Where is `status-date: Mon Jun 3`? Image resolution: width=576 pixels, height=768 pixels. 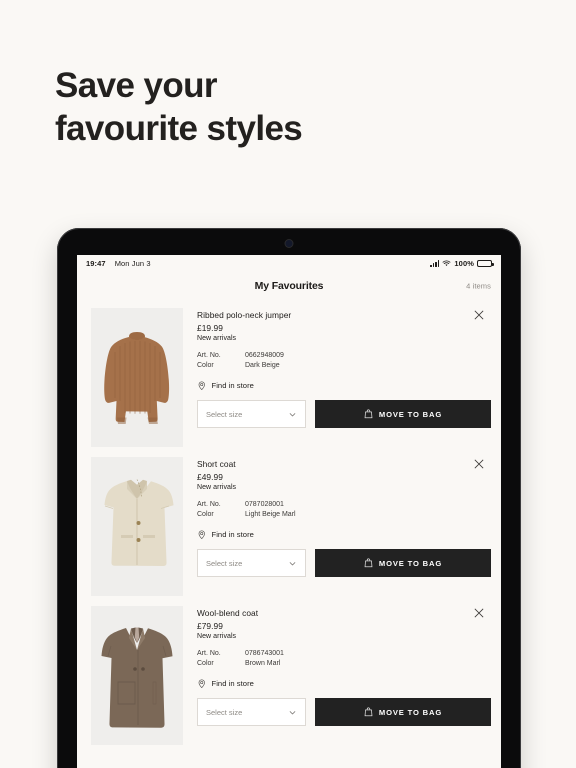
status-date: Mon Jun 3 is located at coordinates (132, 263).